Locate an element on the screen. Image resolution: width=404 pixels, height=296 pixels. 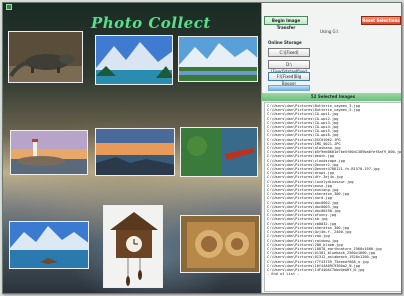
canoe-photo-icon is located at coordinates (219, 152).